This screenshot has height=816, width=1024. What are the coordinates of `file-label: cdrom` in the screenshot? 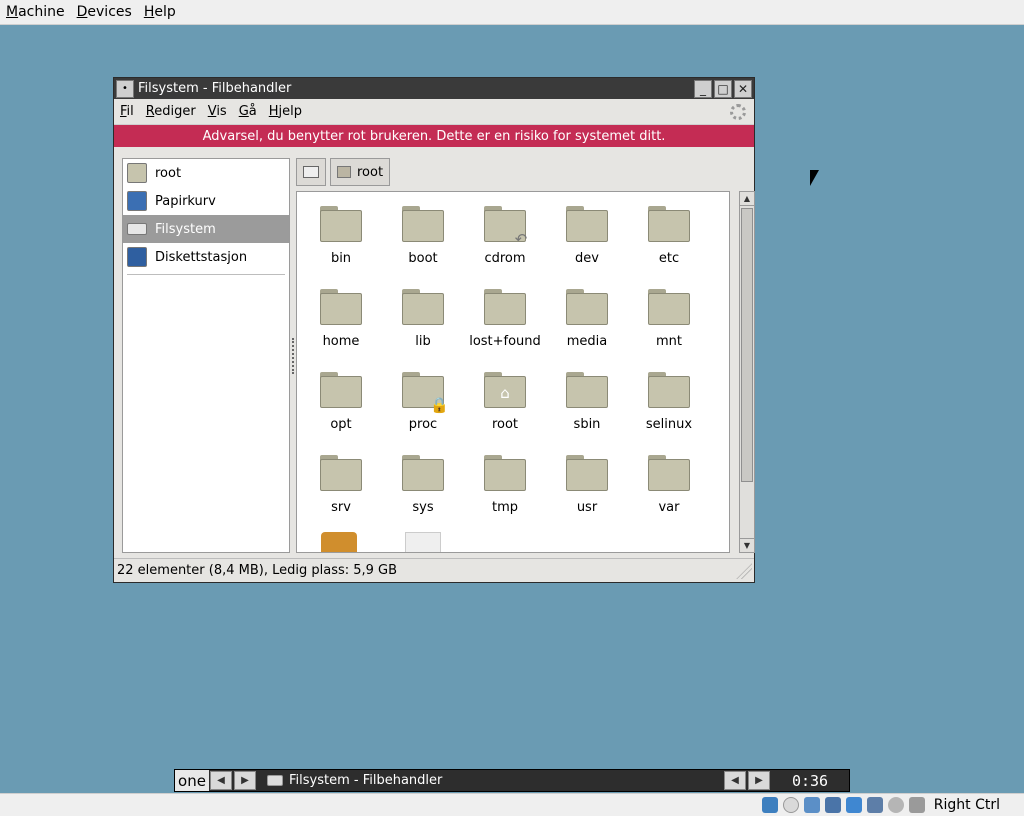 It's located at (505, 258).